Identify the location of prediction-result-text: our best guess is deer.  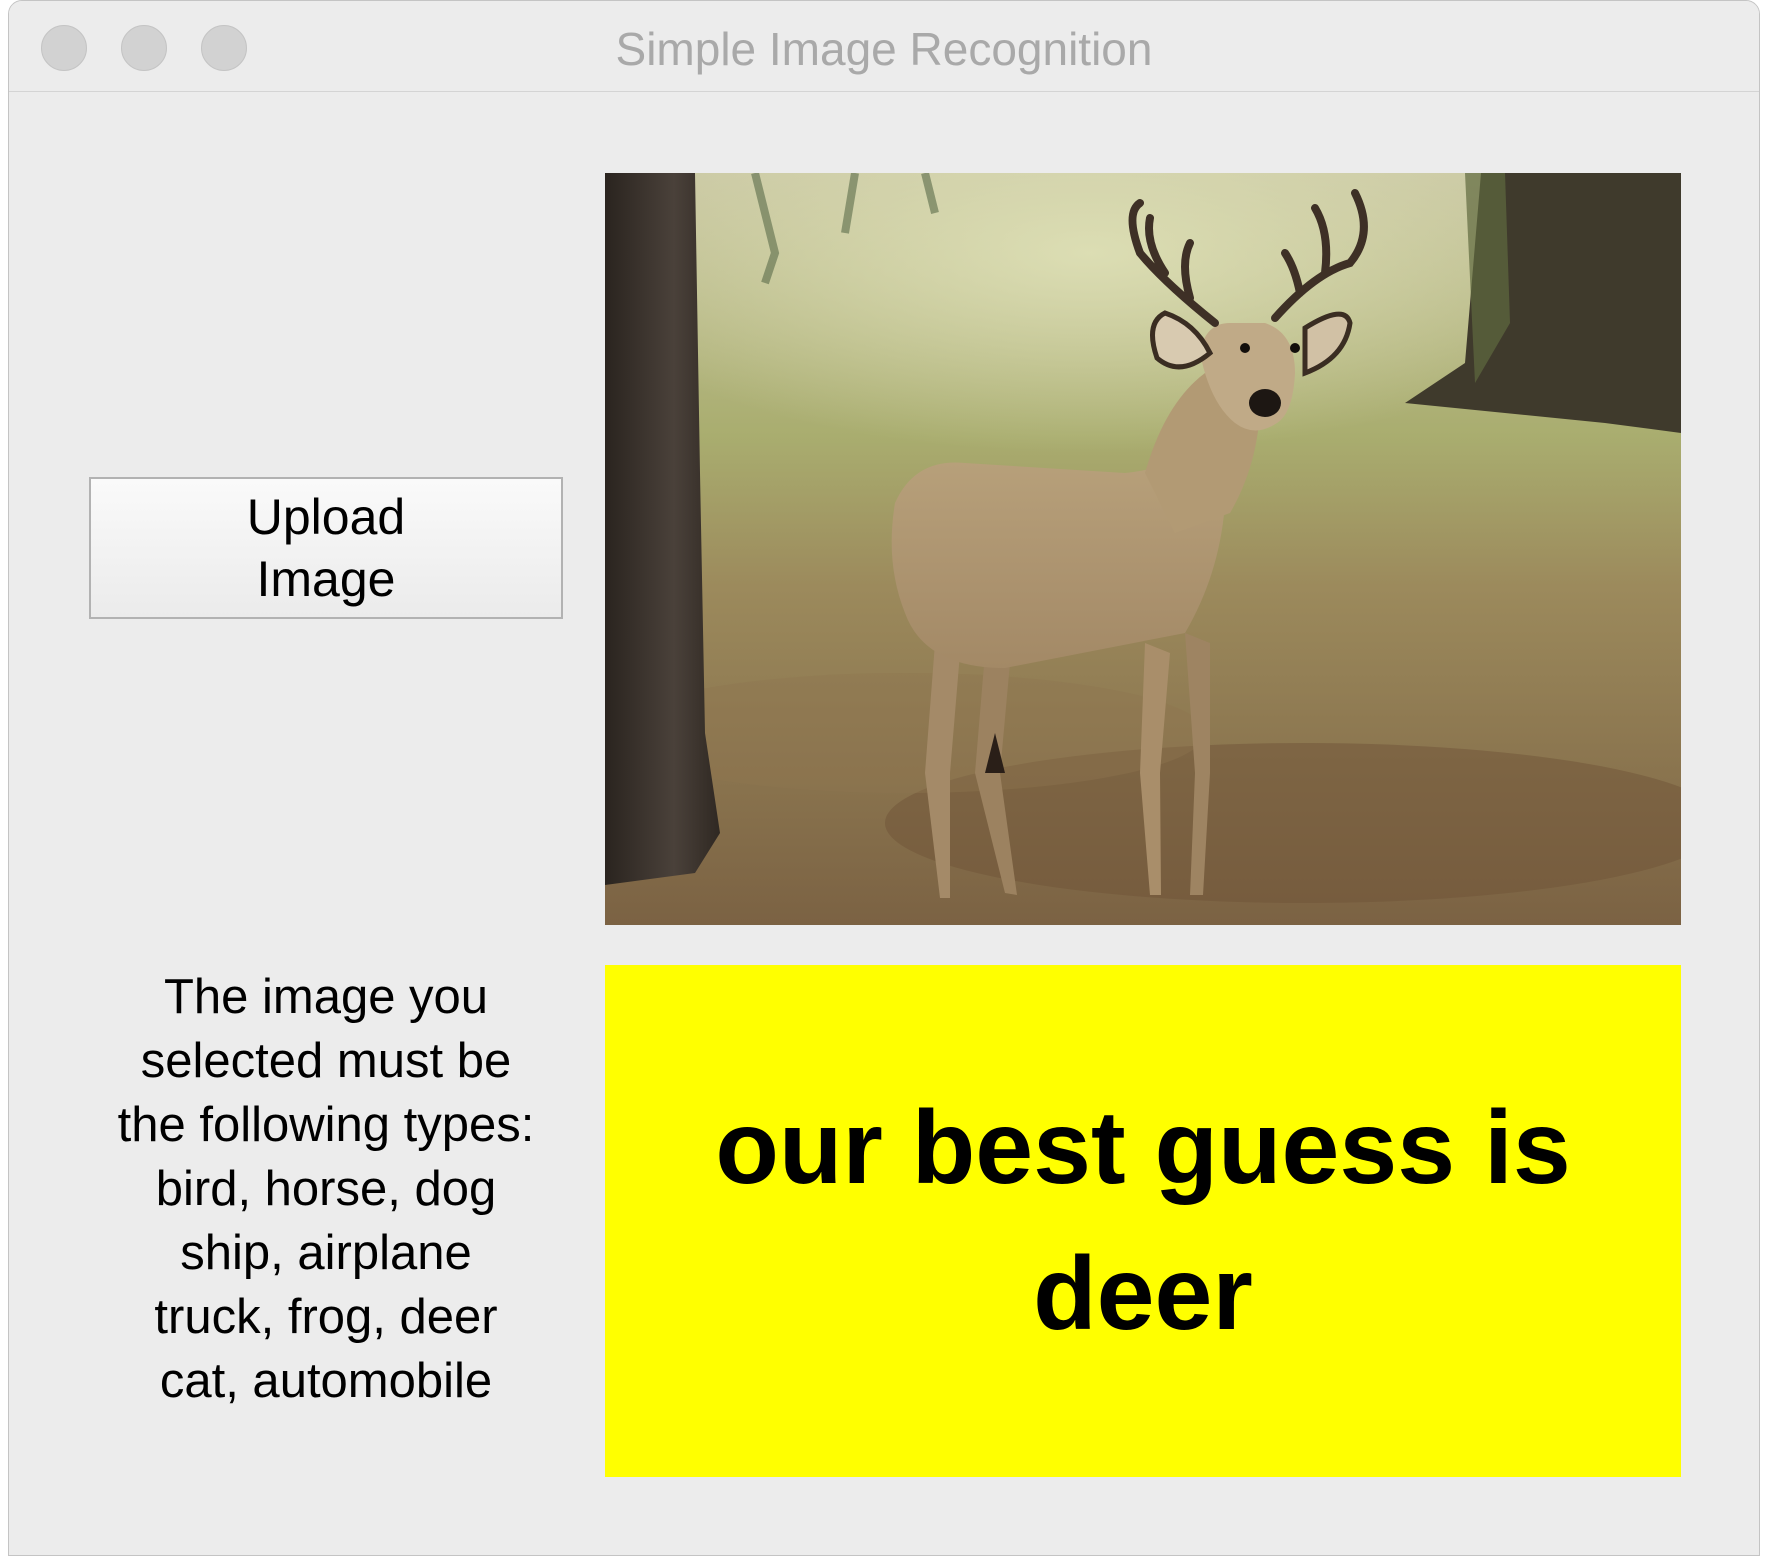
(1143, 1221).